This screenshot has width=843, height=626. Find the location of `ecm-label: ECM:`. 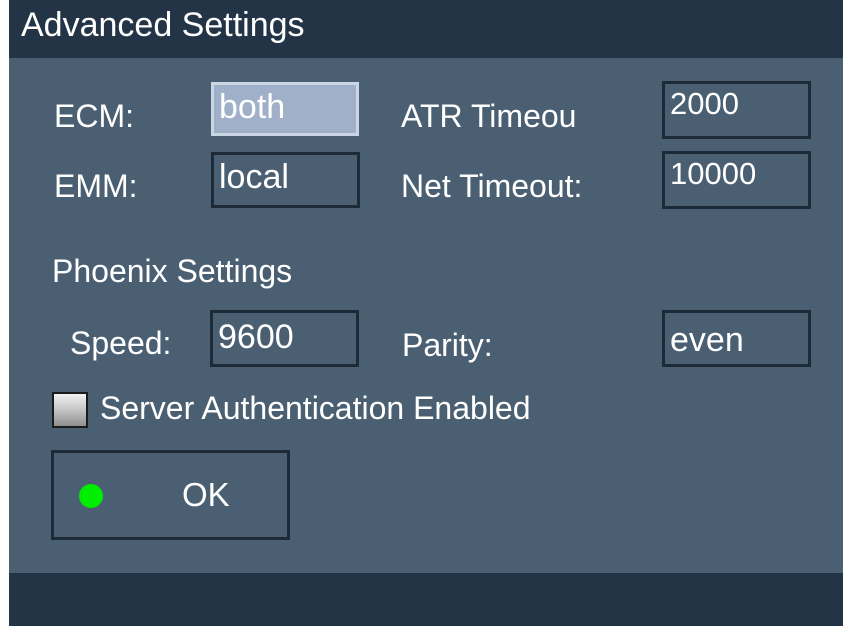

ecm-label: ECM: is located at coordinates (94, 116).